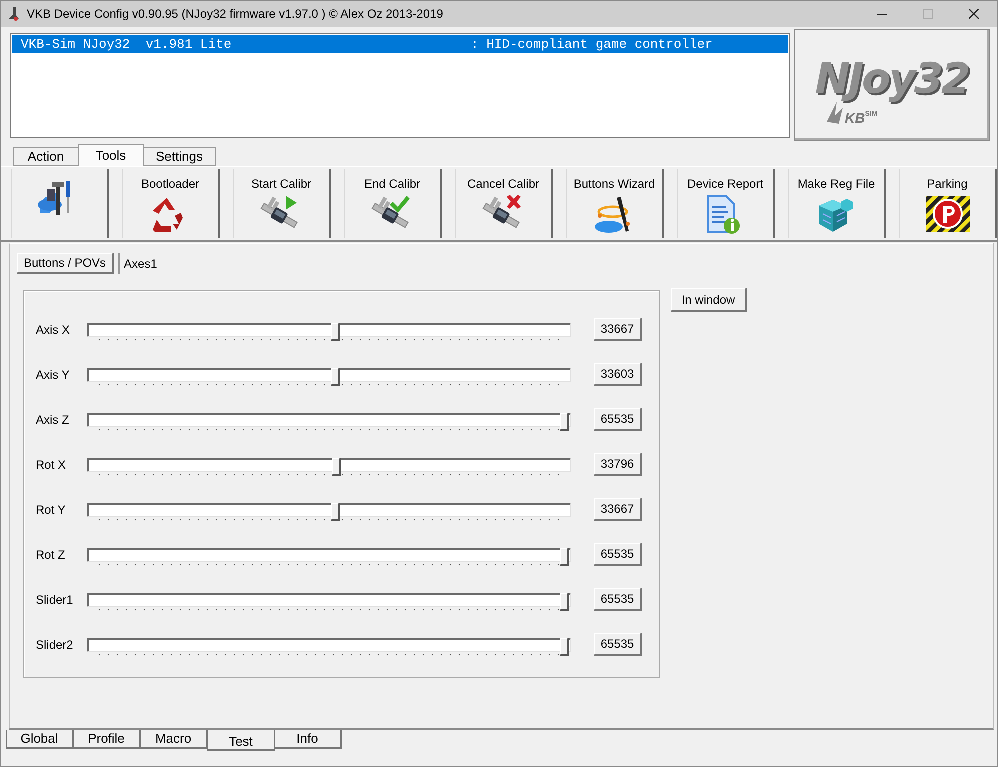 This screenshot has height=767, width=998. What do you see at coordinates (726, 203) in the screenshot?
I see `toolbar-button: Device Report` at bounding box center [726, 203].